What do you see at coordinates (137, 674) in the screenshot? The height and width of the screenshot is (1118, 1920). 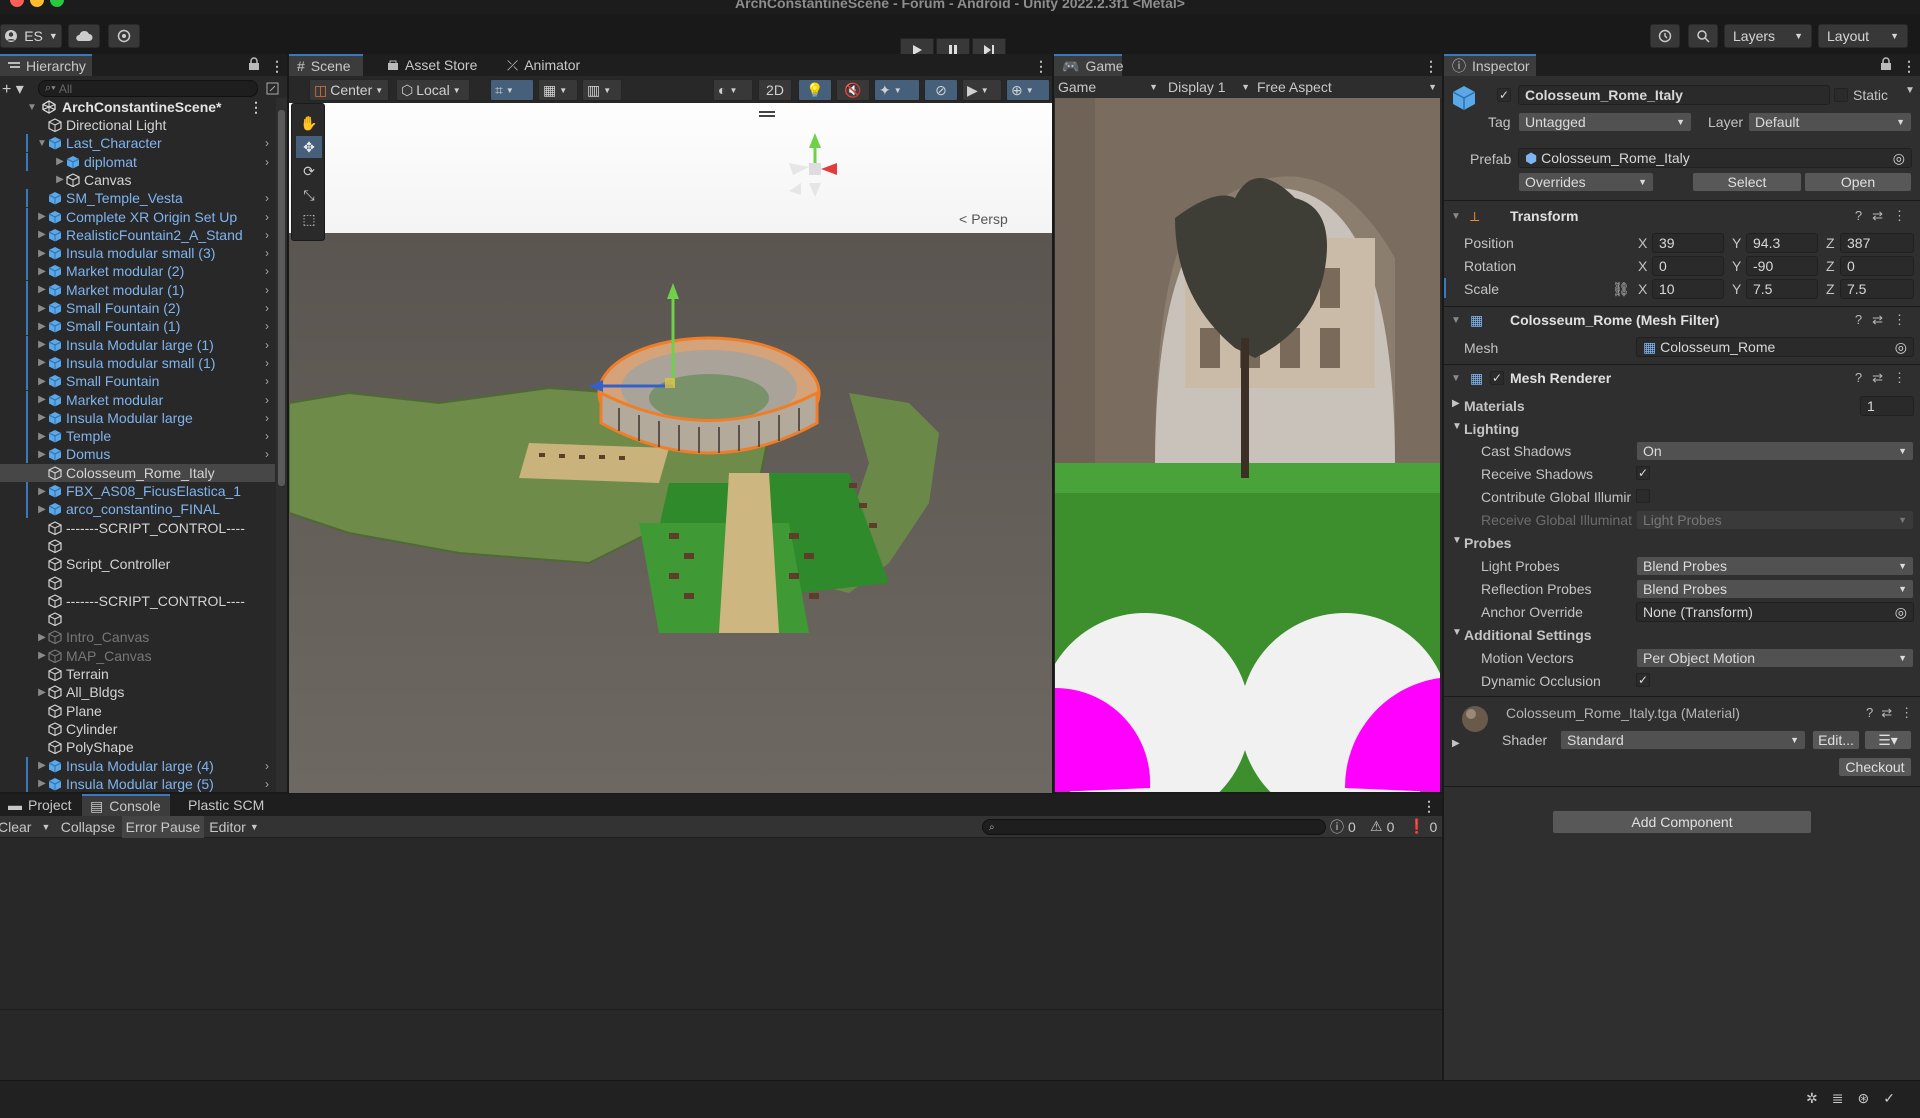 I see `hierarchy-item: Terrain` at bounding box center [137, 674].